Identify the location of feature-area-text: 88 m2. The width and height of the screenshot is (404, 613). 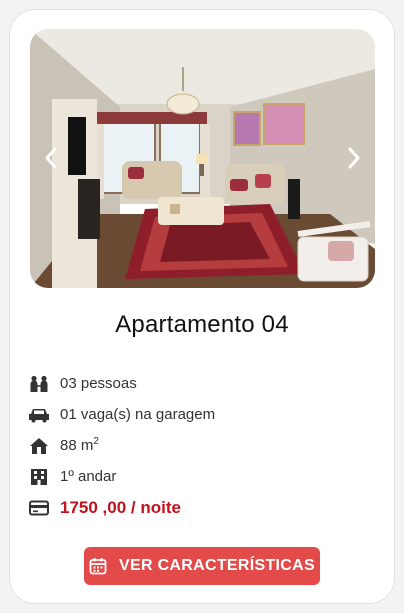
(79, 445).